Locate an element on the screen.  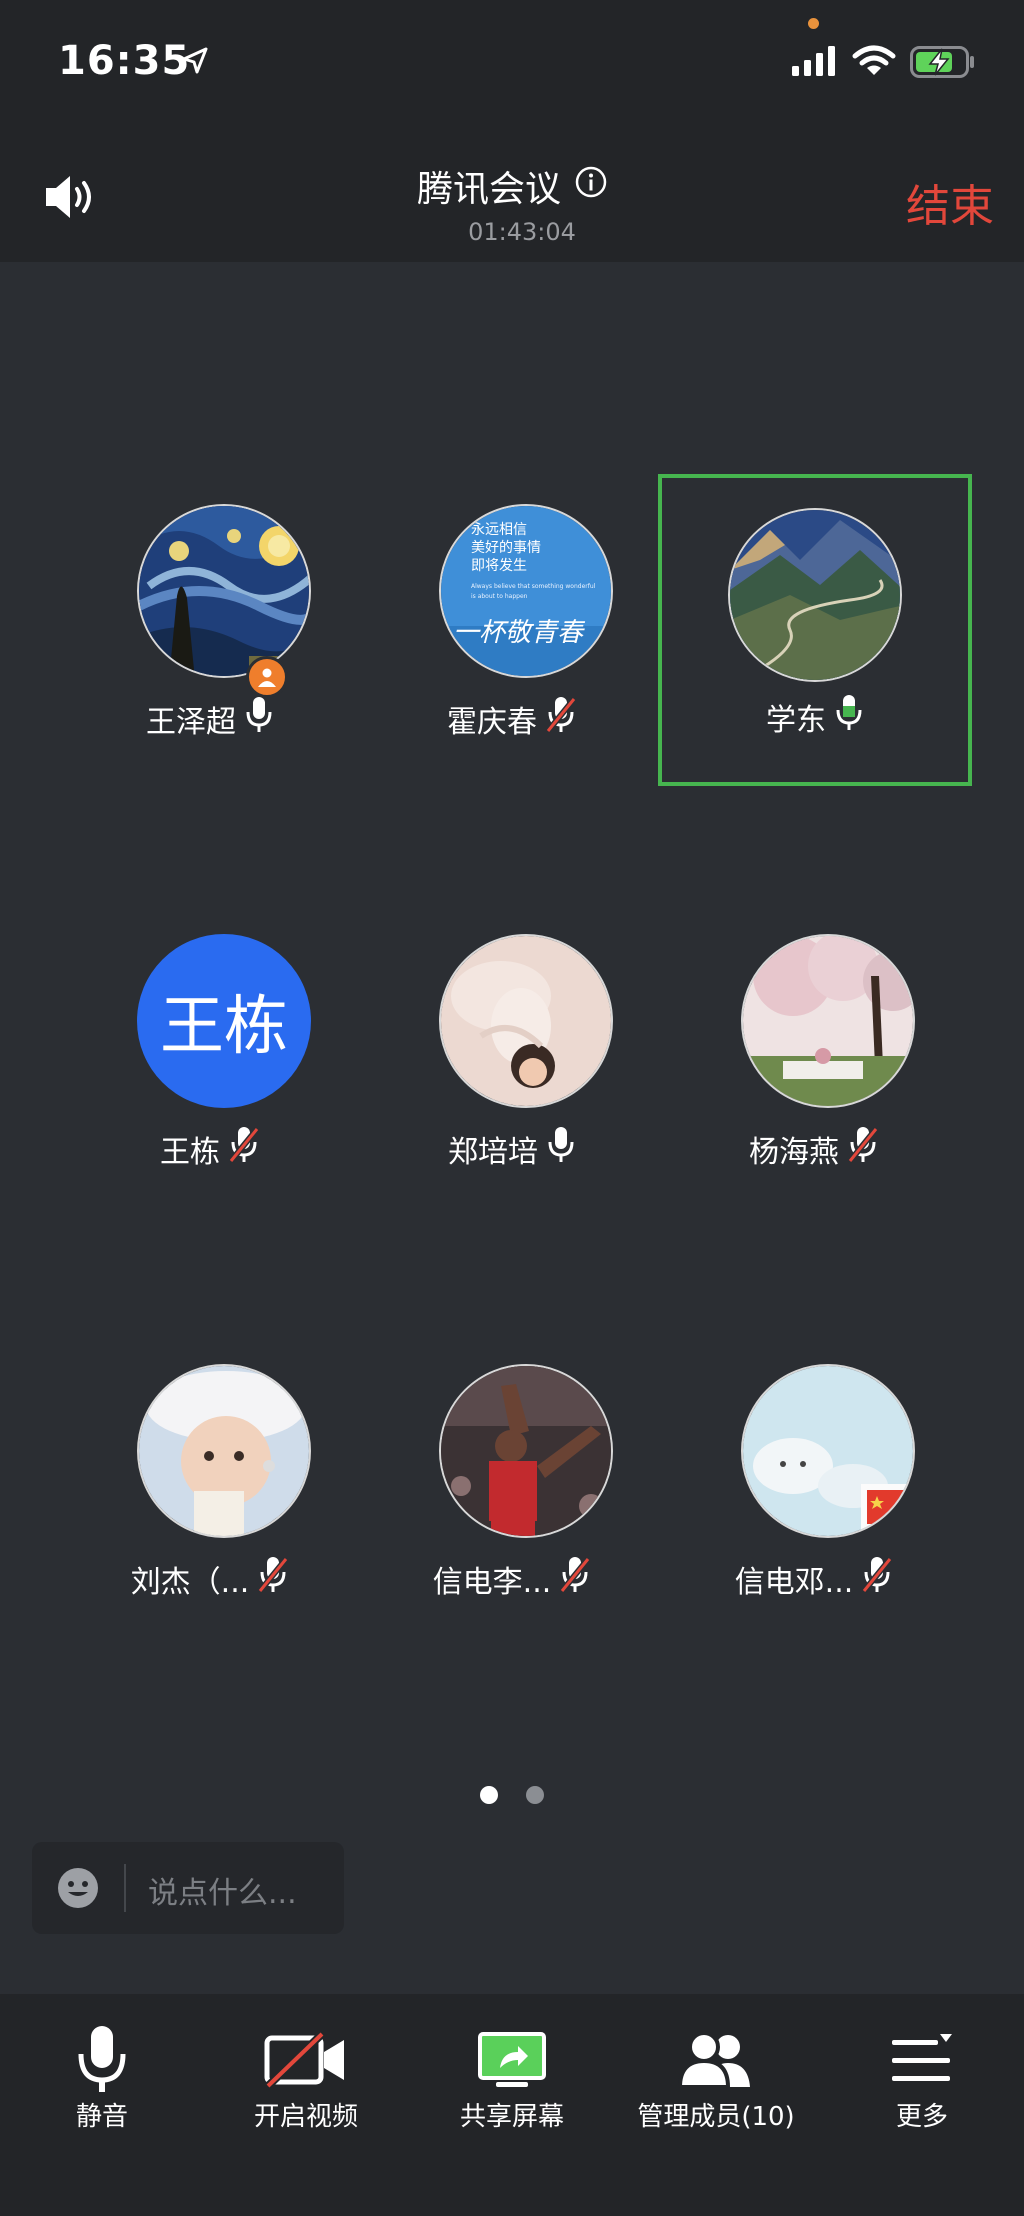
participant-tile: 杨海燕 is located at coordinates (814, 1054).